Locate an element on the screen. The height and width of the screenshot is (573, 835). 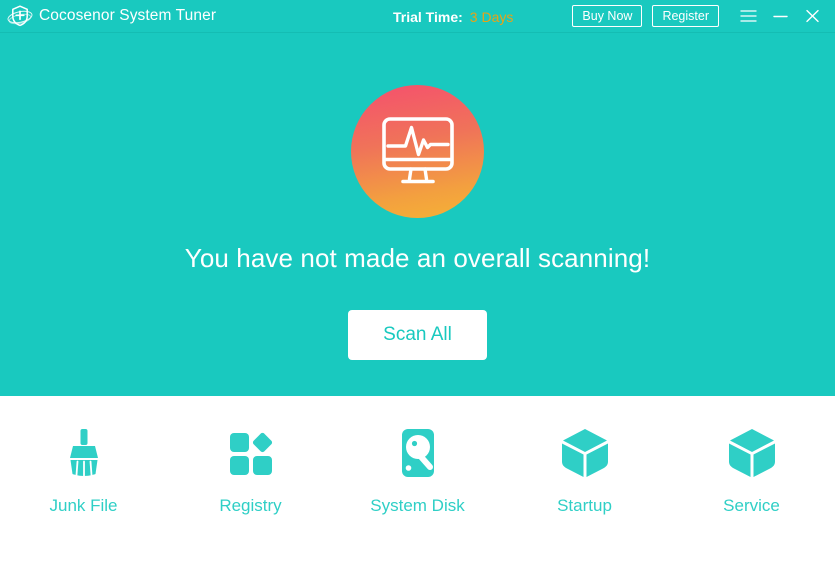
hard-disk-icon is located at coordinates (418, 453).